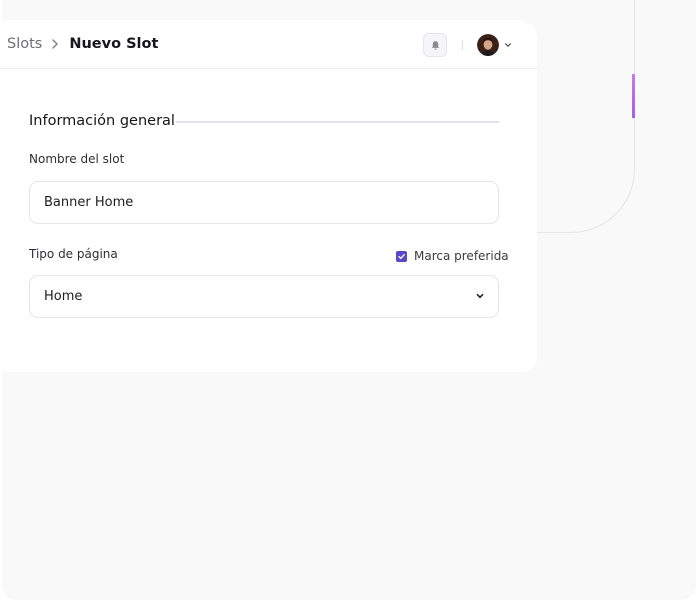 Image resolution: width=696 pixels, height=600 pixels. Describe the element at coordinates (585, 116) in the screenshot. I see `background-panel` at that location.